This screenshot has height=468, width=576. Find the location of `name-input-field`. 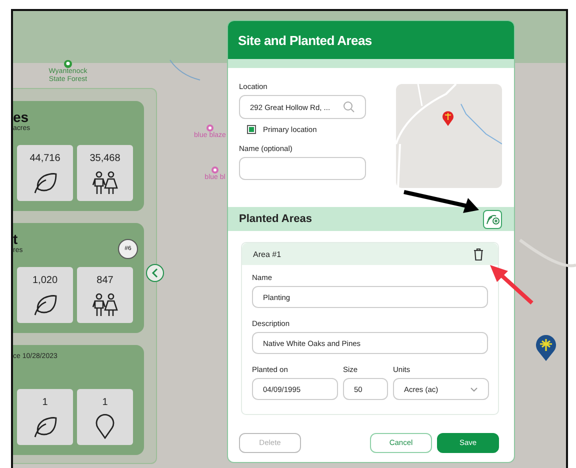

name-input-field is located at coordinates (302, 168).